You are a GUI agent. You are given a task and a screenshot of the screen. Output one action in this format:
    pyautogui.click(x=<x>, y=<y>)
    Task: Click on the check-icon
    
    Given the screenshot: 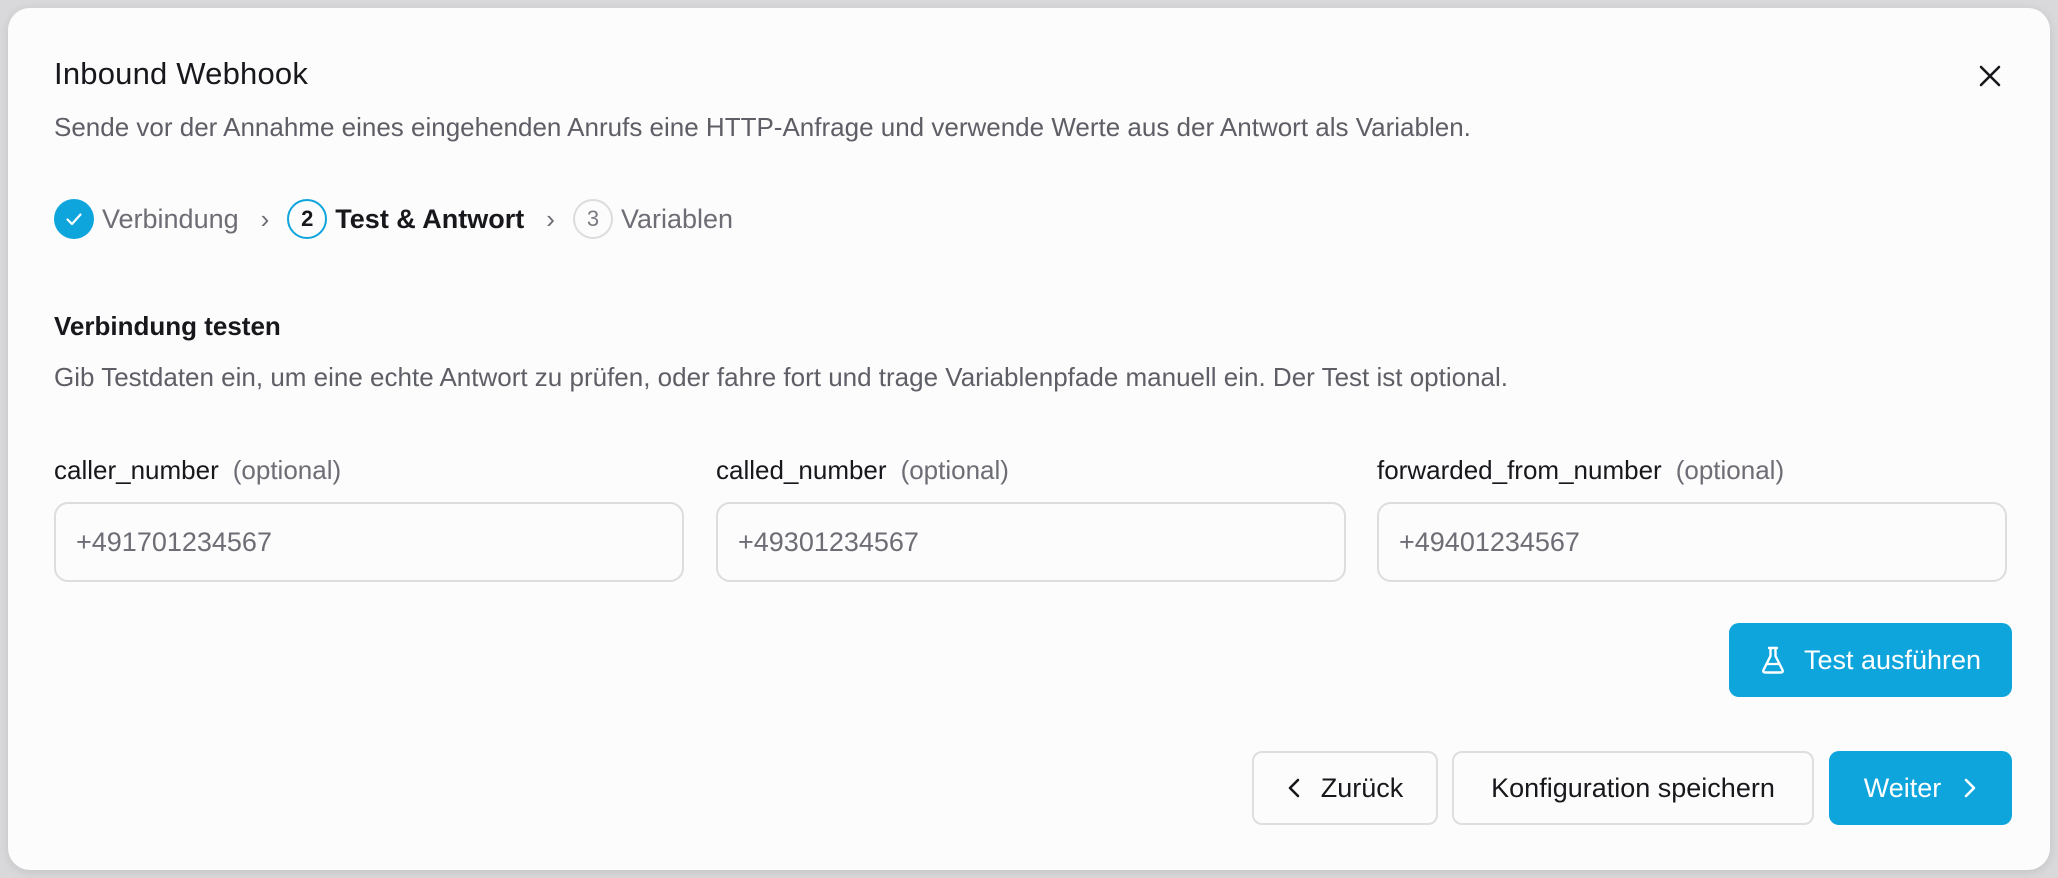 What is the action you would take?
    pyautogui.click(x=74, y=219)
    